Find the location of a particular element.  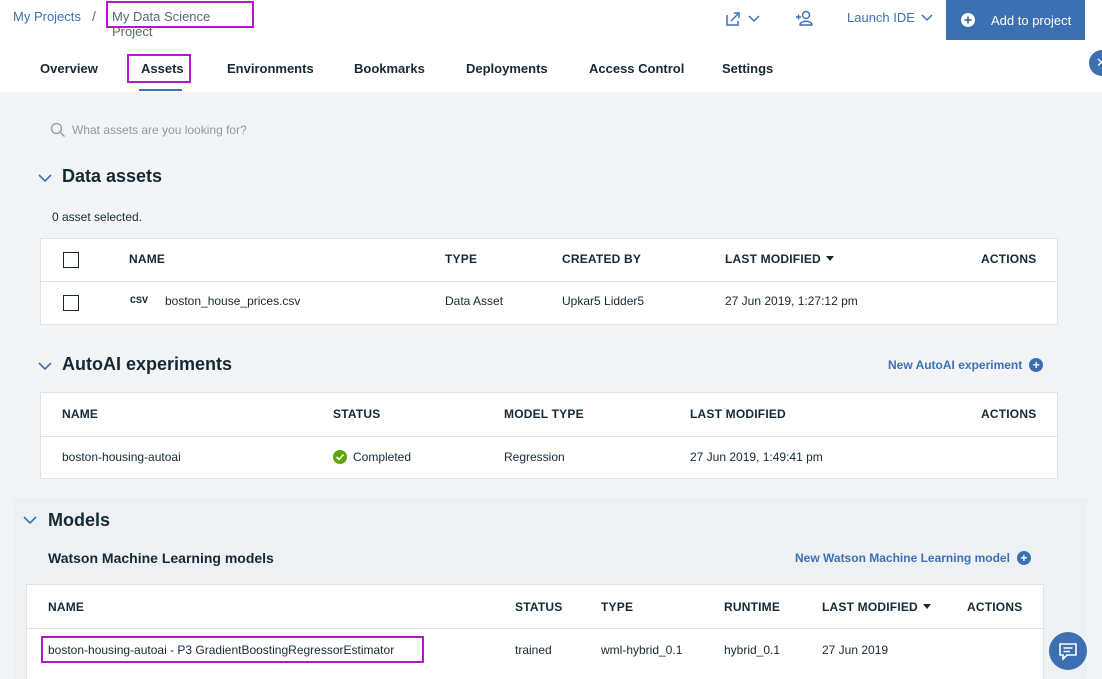

checkmark-success-icon is located at coordinates (340, 457).